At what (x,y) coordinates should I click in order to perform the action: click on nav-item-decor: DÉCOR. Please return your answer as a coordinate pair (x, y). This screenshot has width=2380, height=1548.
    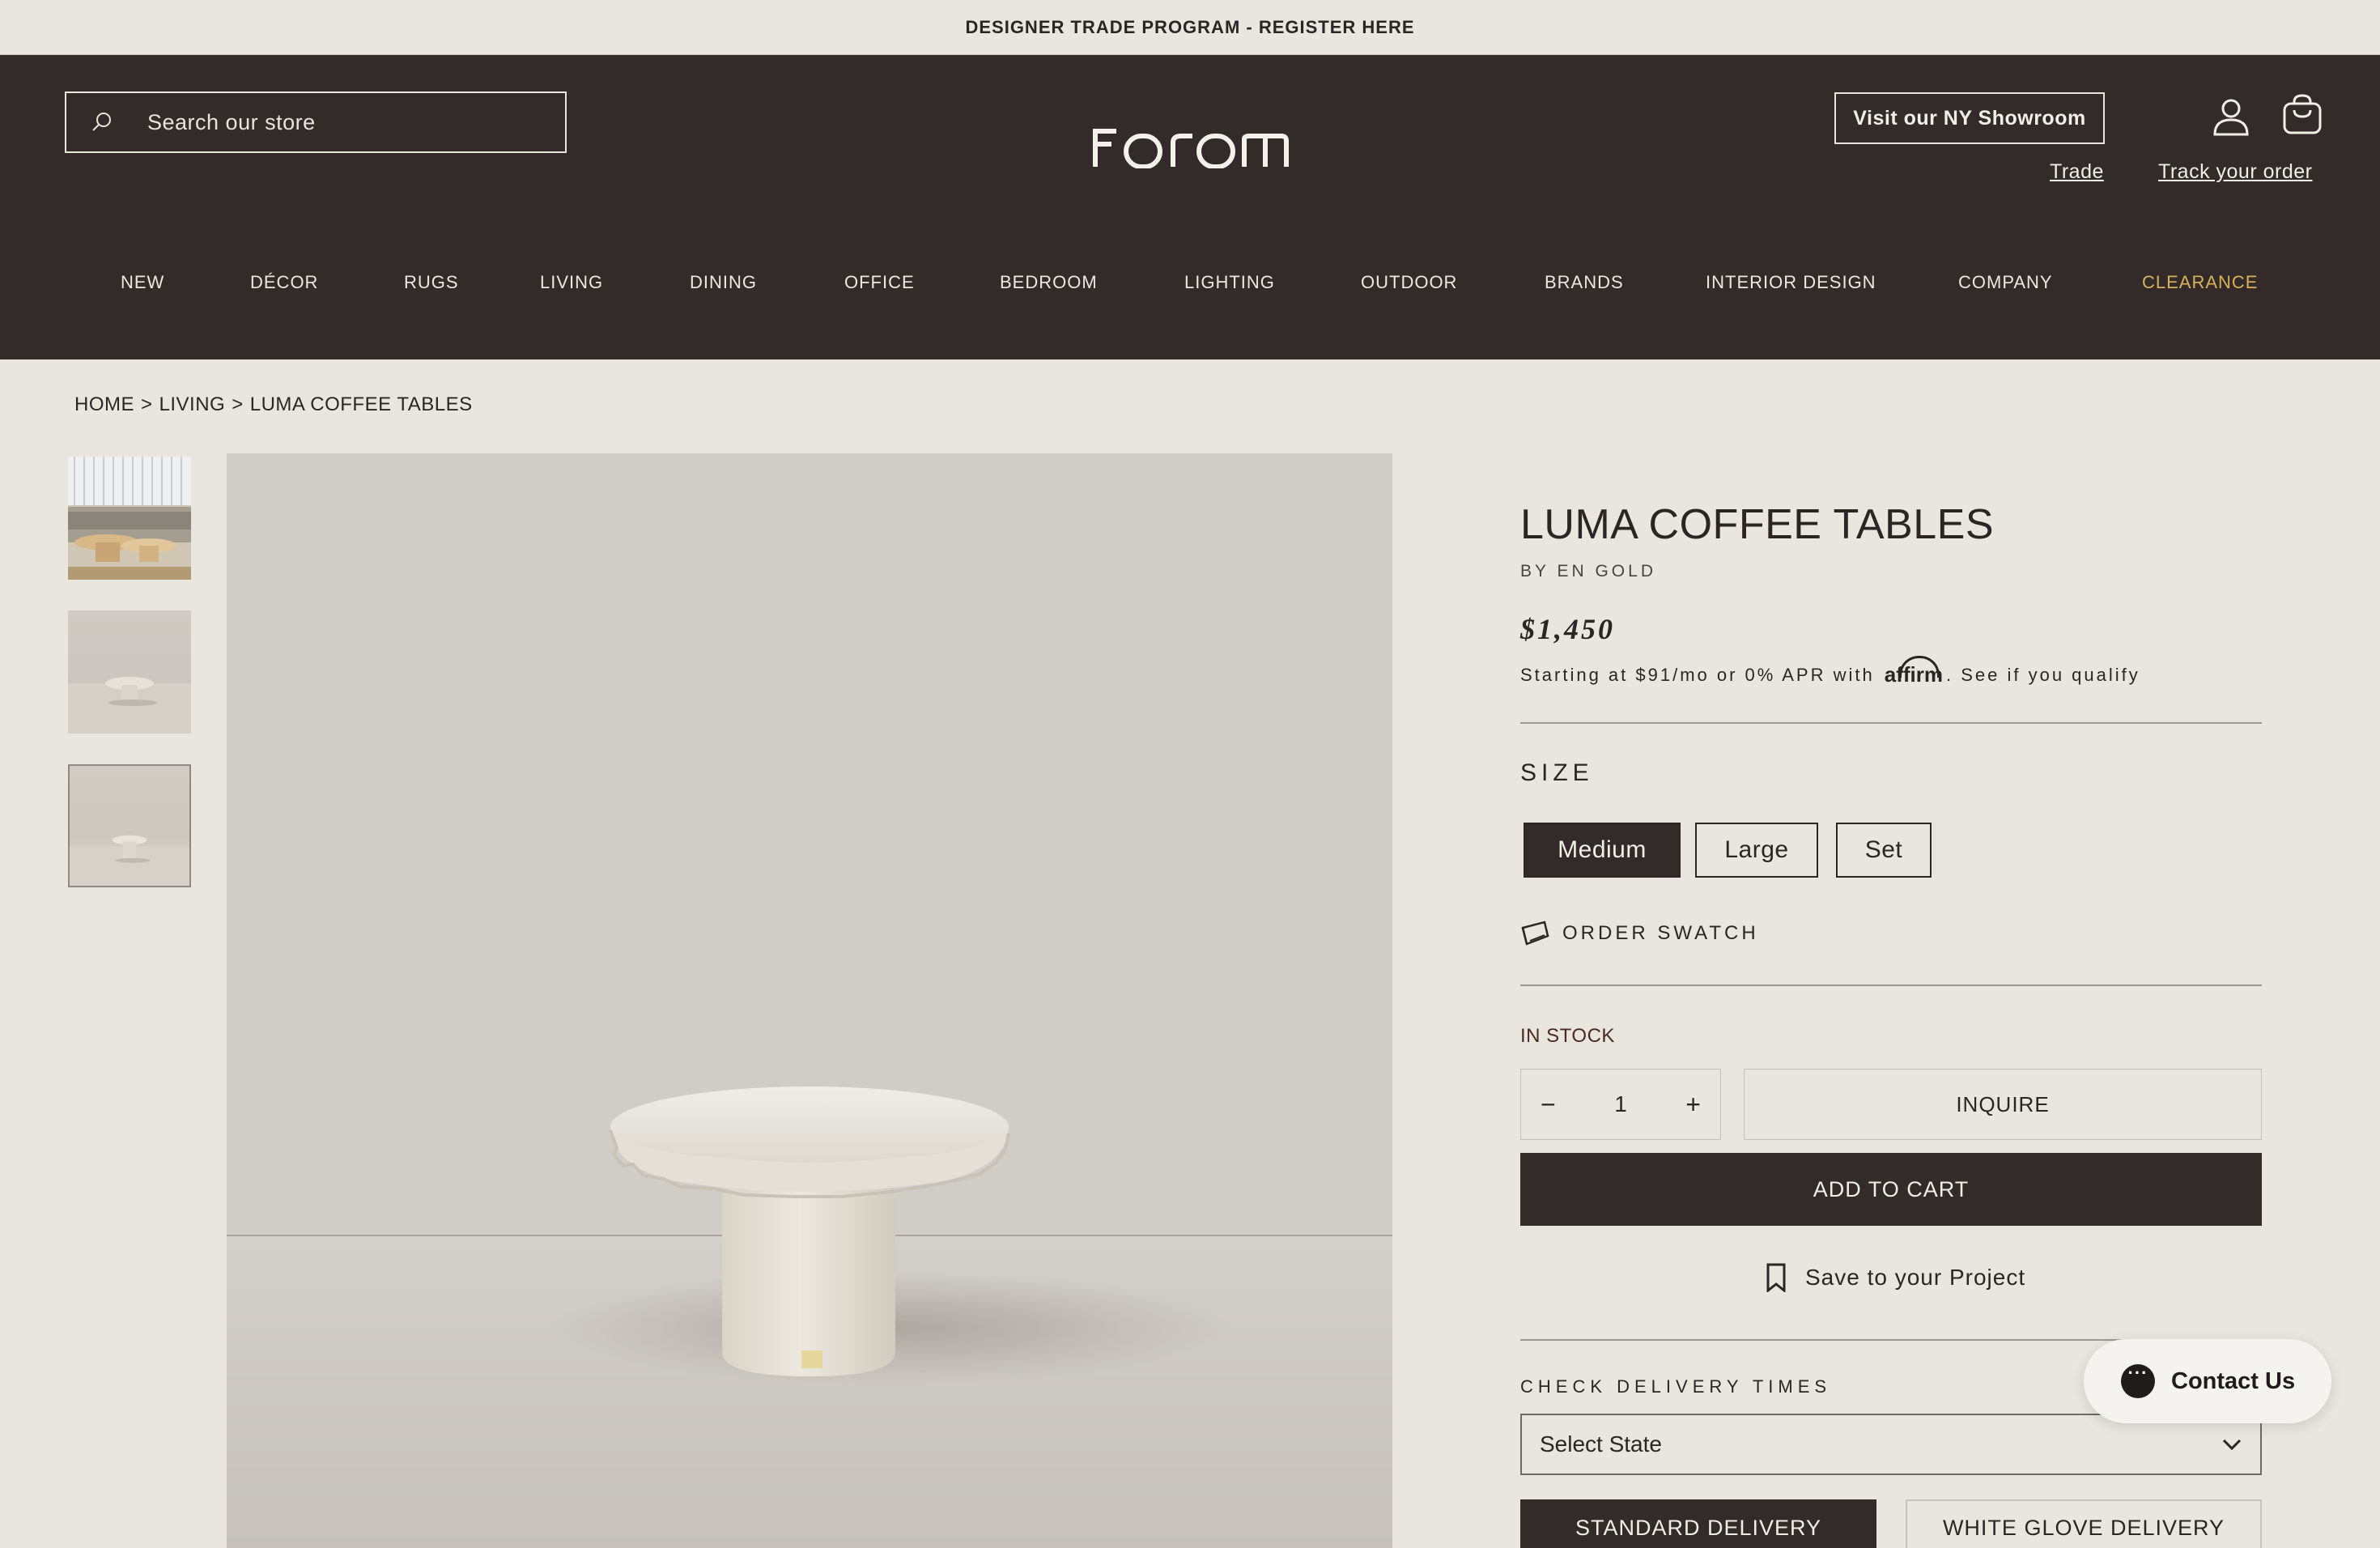
    Looking at the image, I should click on (284, 282).